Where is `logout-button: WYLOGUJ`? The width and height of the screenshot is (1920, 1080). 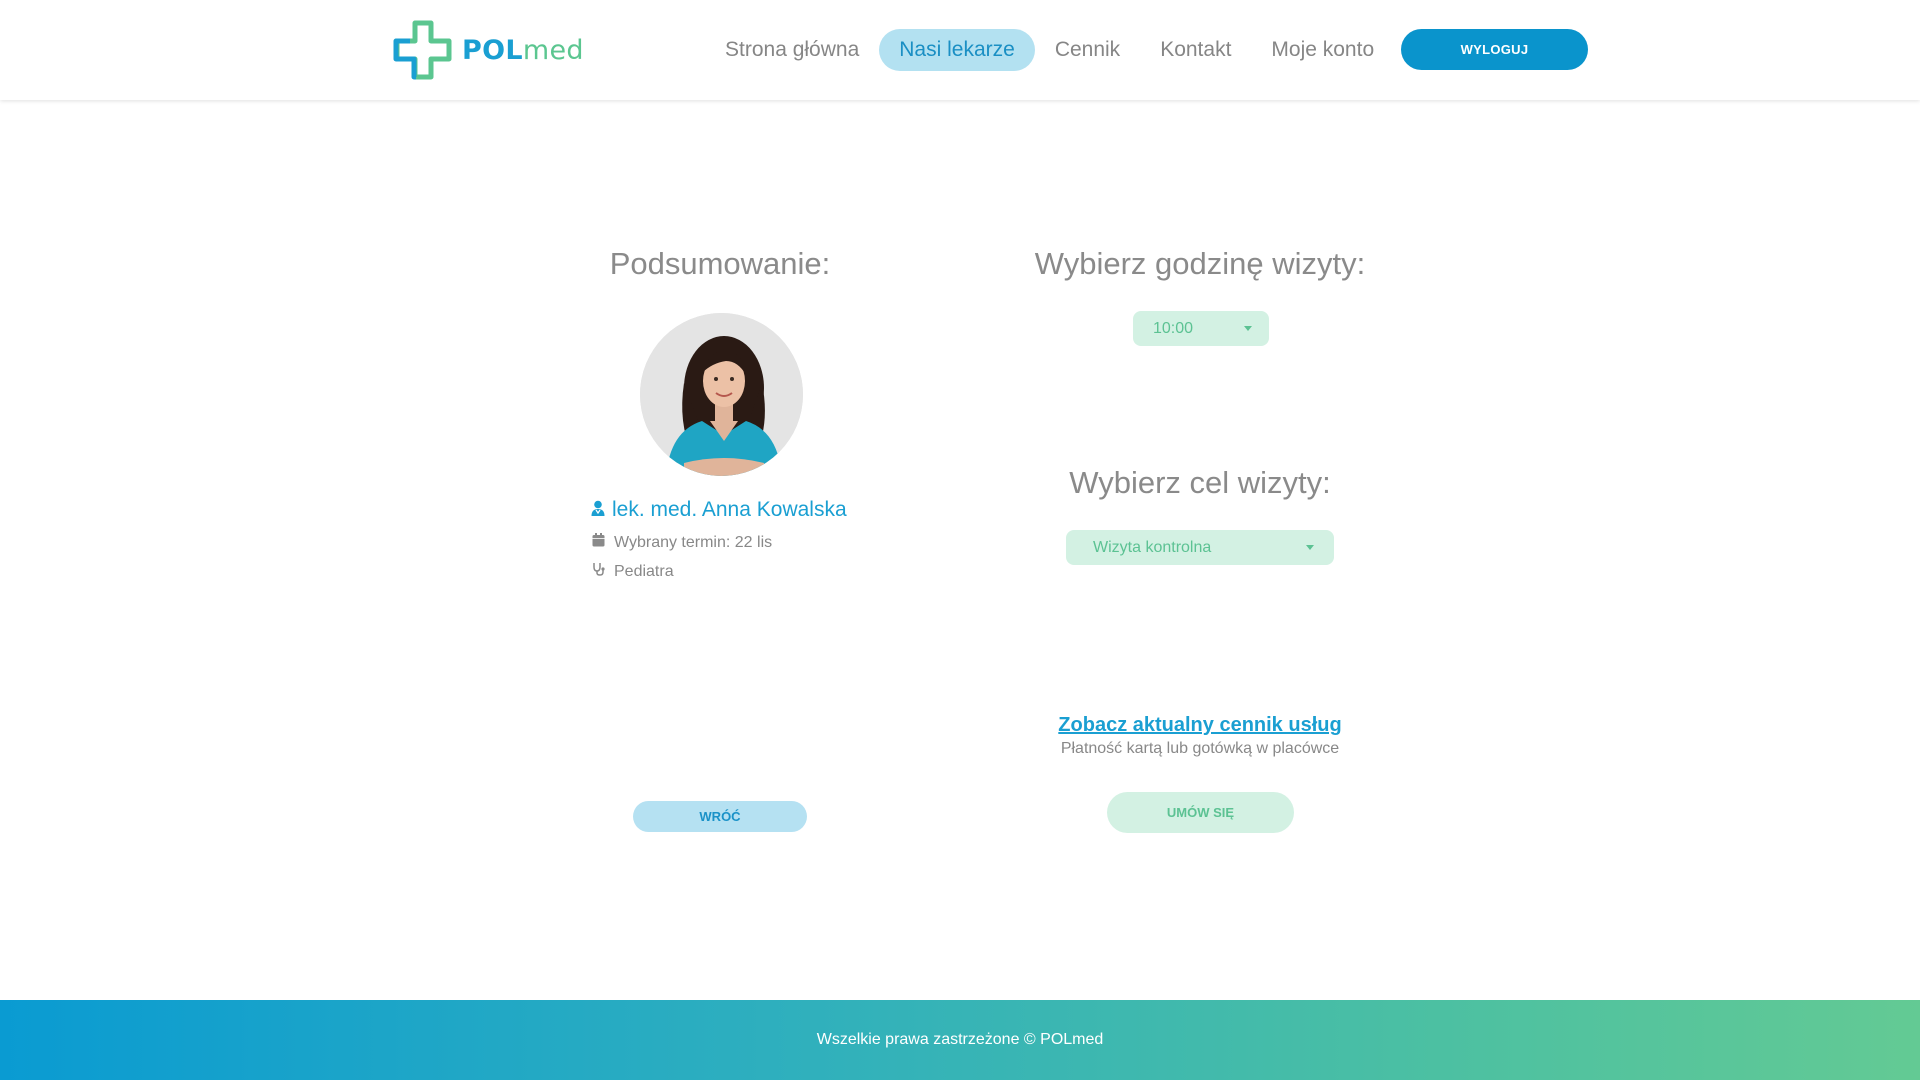 logout-button: WYLOGUJ is located at coordinates (1494, 49).